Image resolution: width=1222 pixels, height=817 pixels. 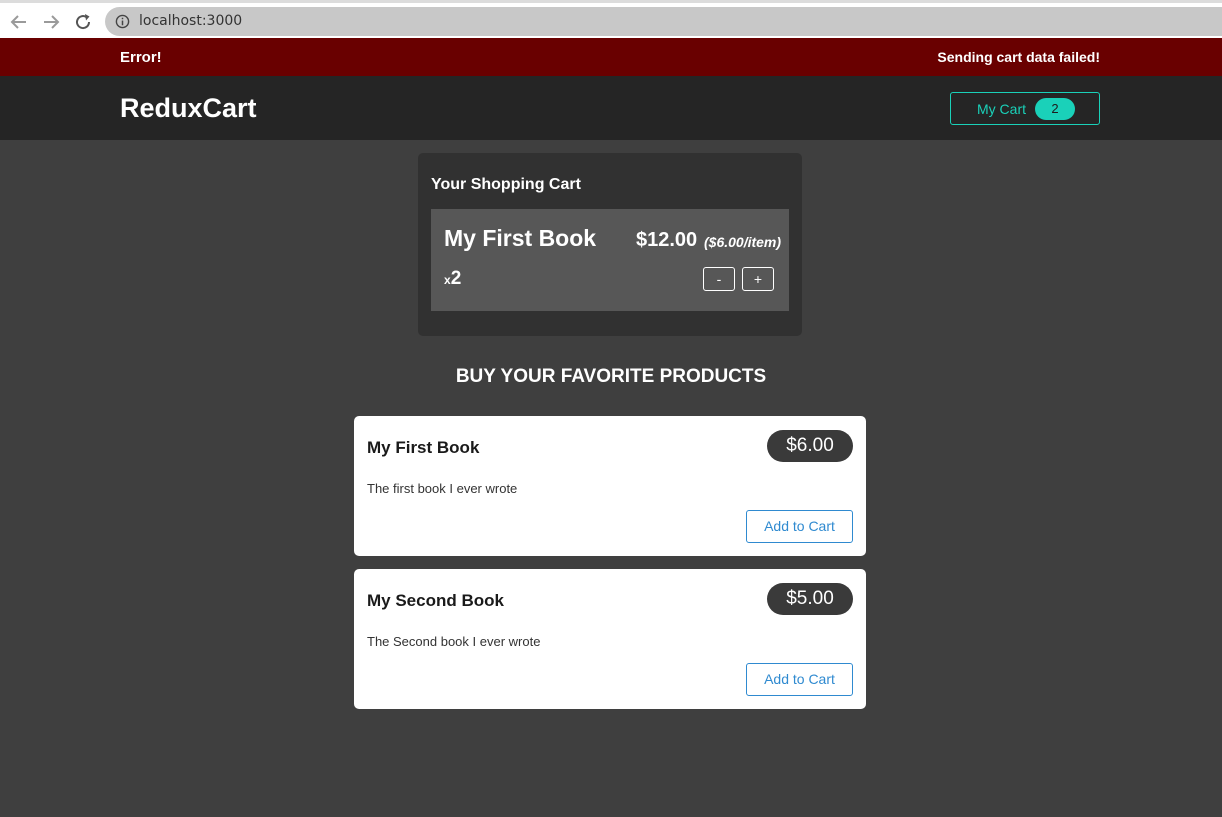 I want to click on browser-toolbar: localhost:3000, so click(x=611, y=19).